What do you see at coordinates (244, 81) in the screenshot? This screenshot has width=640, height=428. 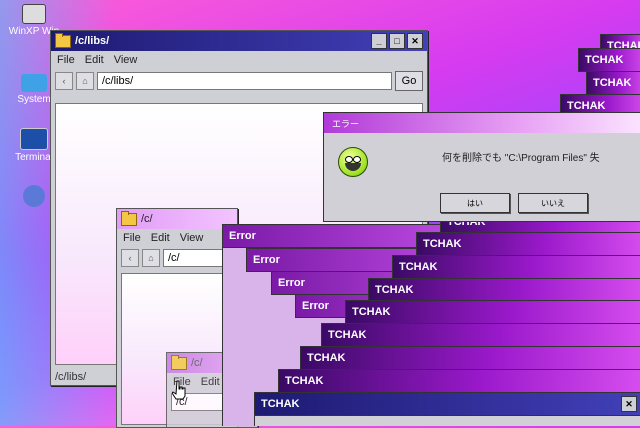 I see `address-field: /c/libs/` at bounding box center [244, 81].